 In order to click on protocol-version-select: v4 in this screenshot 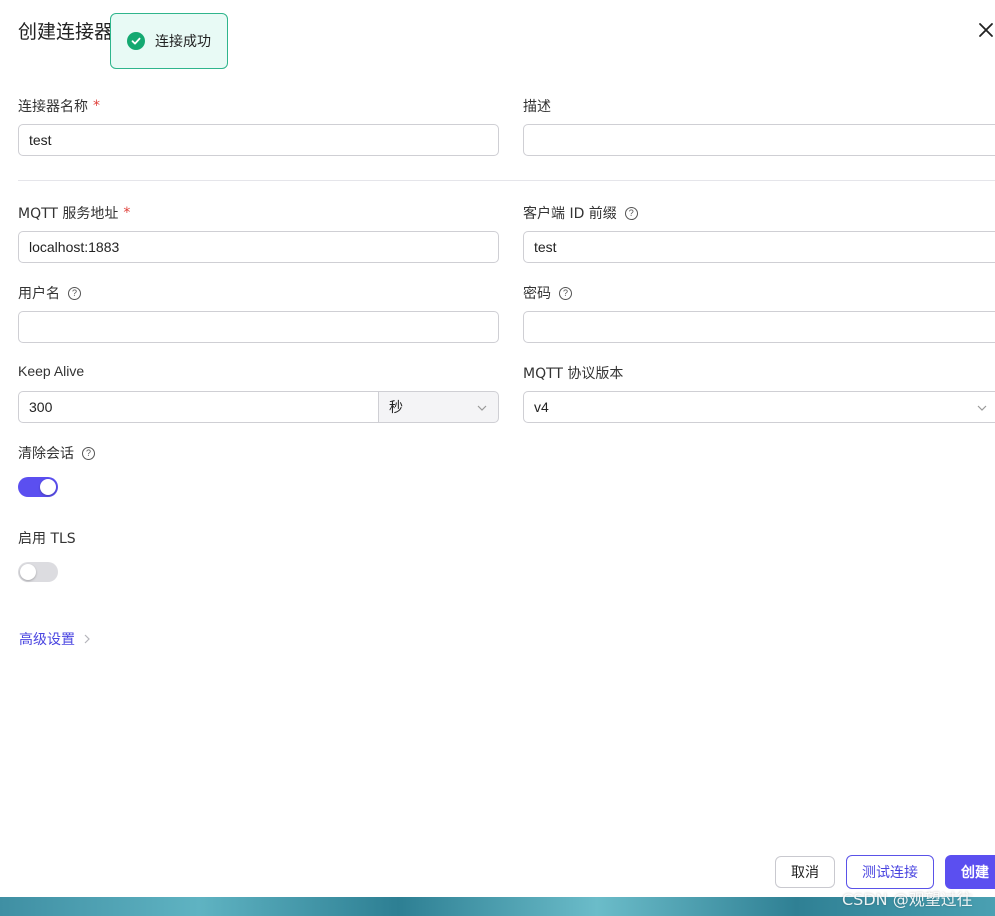, I will do `click(759, 407)`.